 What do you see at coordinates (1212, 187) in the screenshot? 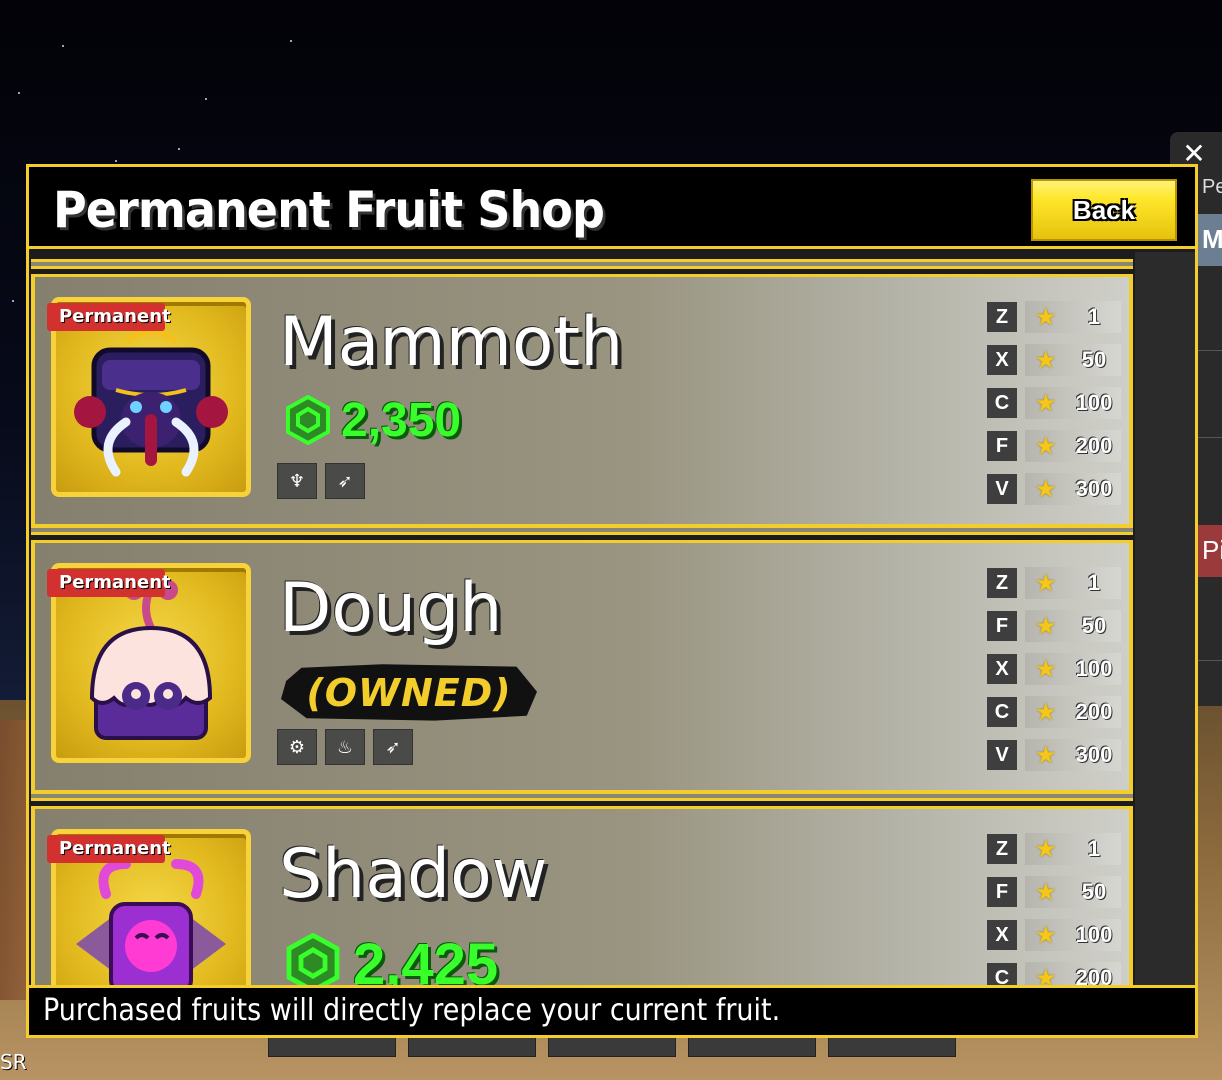
I see `side-panel-title: Pe` at bounding box center [1212, 187].